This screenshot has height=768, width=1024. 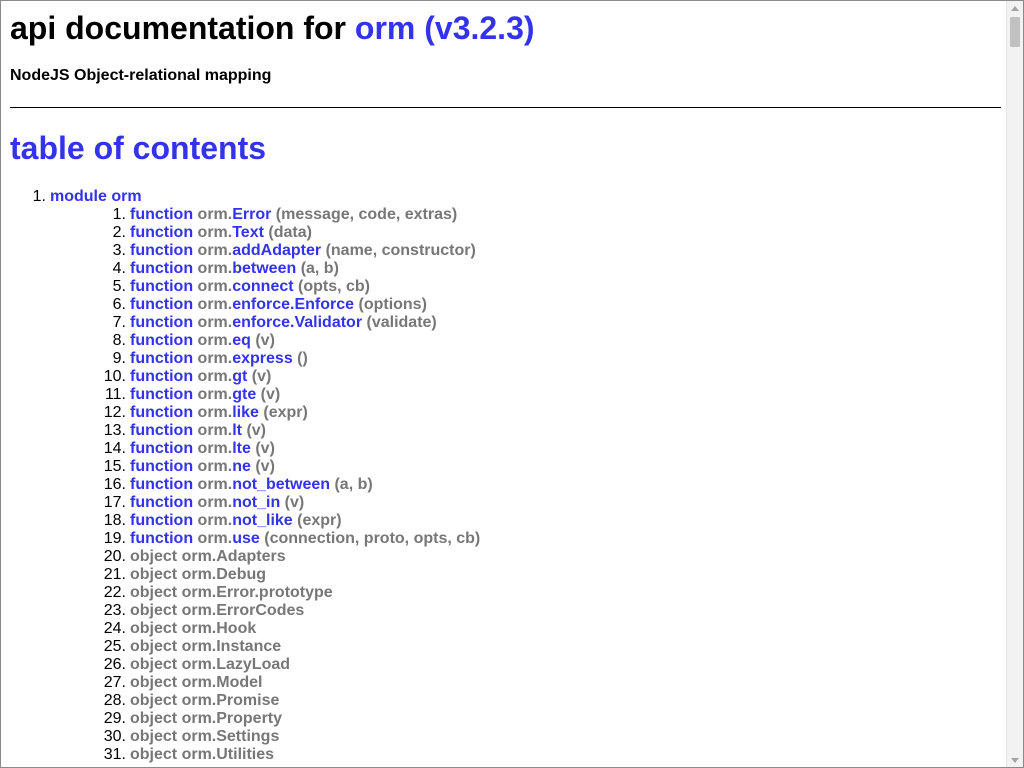 What do you see at coordinates (114, 754) in the screenshot?
I see `toc-number: 31.` at bounding box center [114, 754].